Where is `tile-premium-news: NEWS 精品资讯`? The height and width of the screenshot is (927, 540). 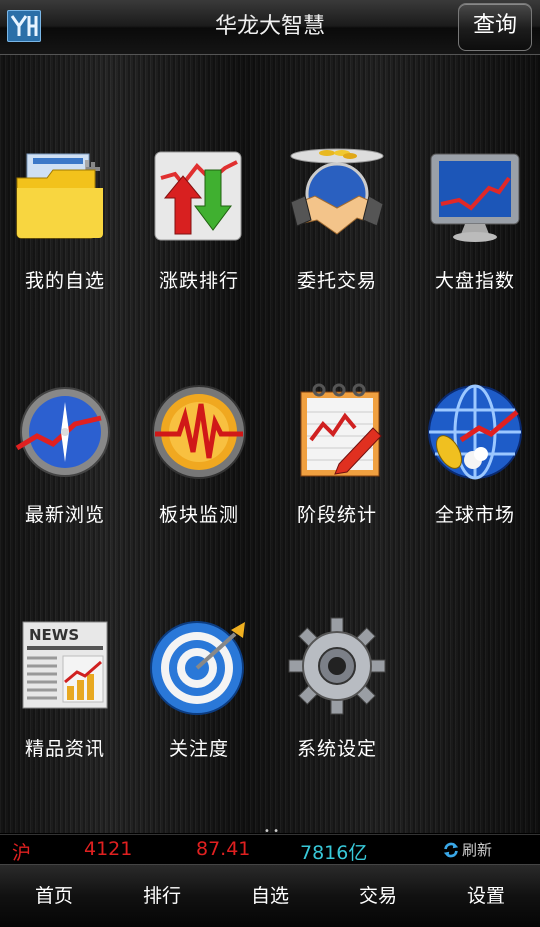
tile-premium-news: NEWS 精品资讯 is located at coordinates (65, 701).